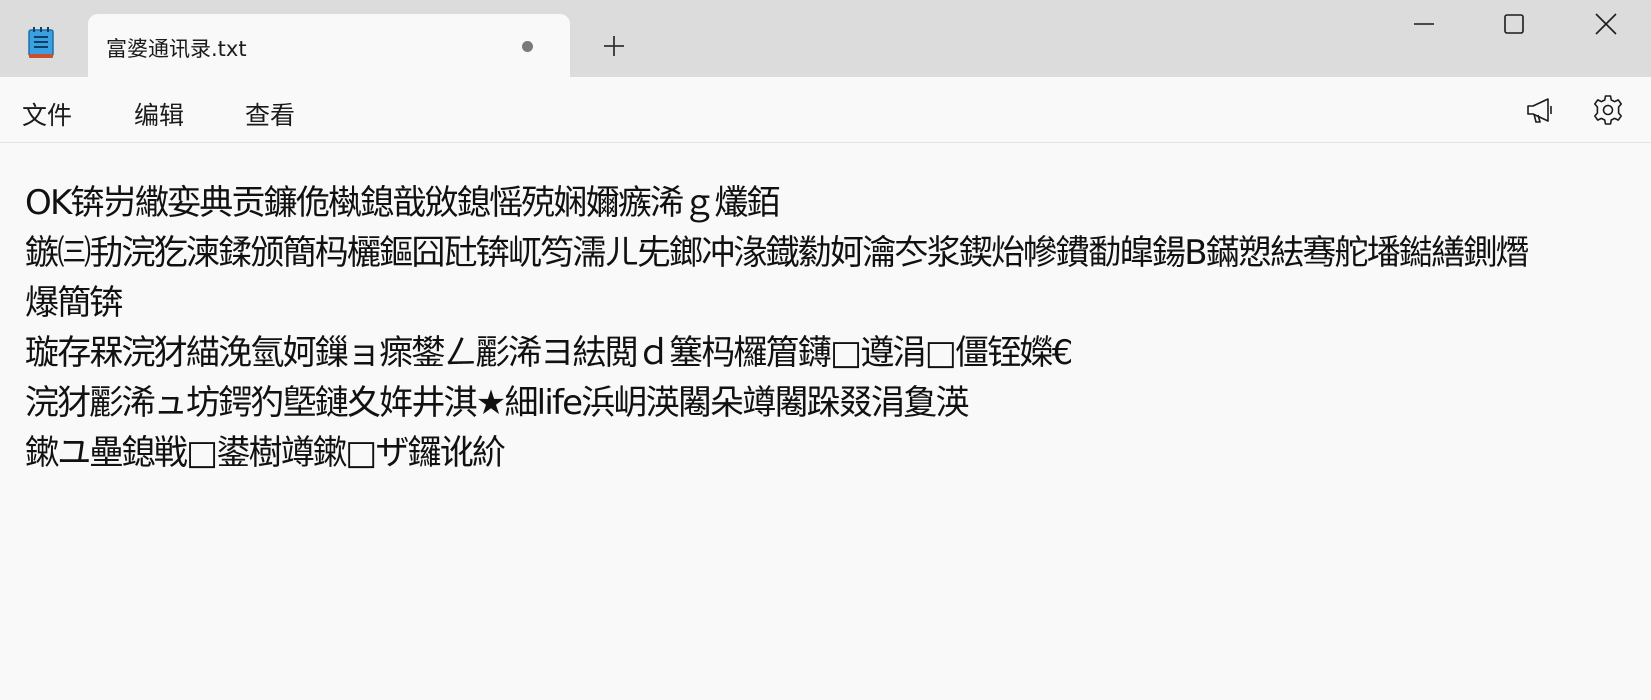 The image size is (1651, 700). I want to click on new-tab-button, so click(614, 46).